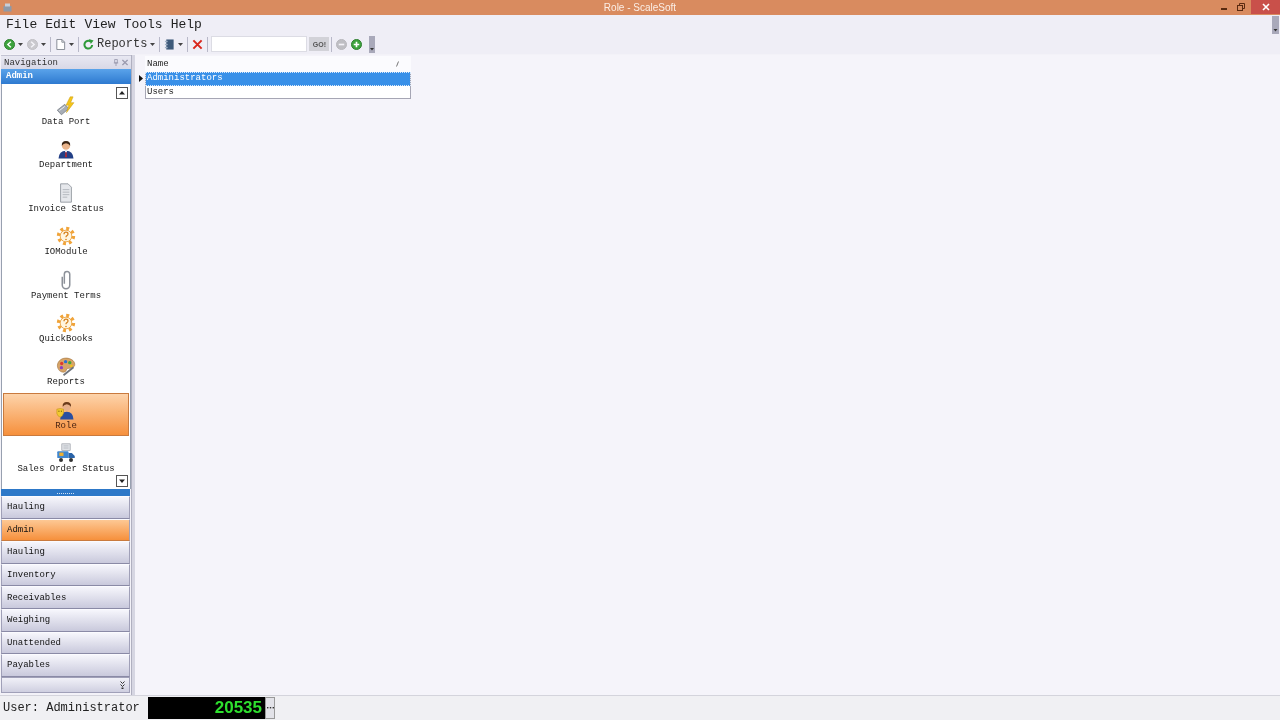  Describe the element at coordinates (66, 284) in the screenshot. I see `nav-item: Payment Terms` at that location.